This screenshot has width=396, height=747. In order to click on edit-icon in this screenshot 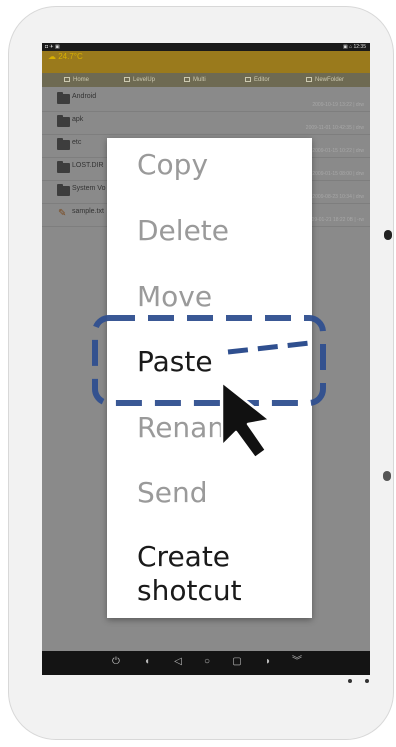, I will do `click(248, 79)`.